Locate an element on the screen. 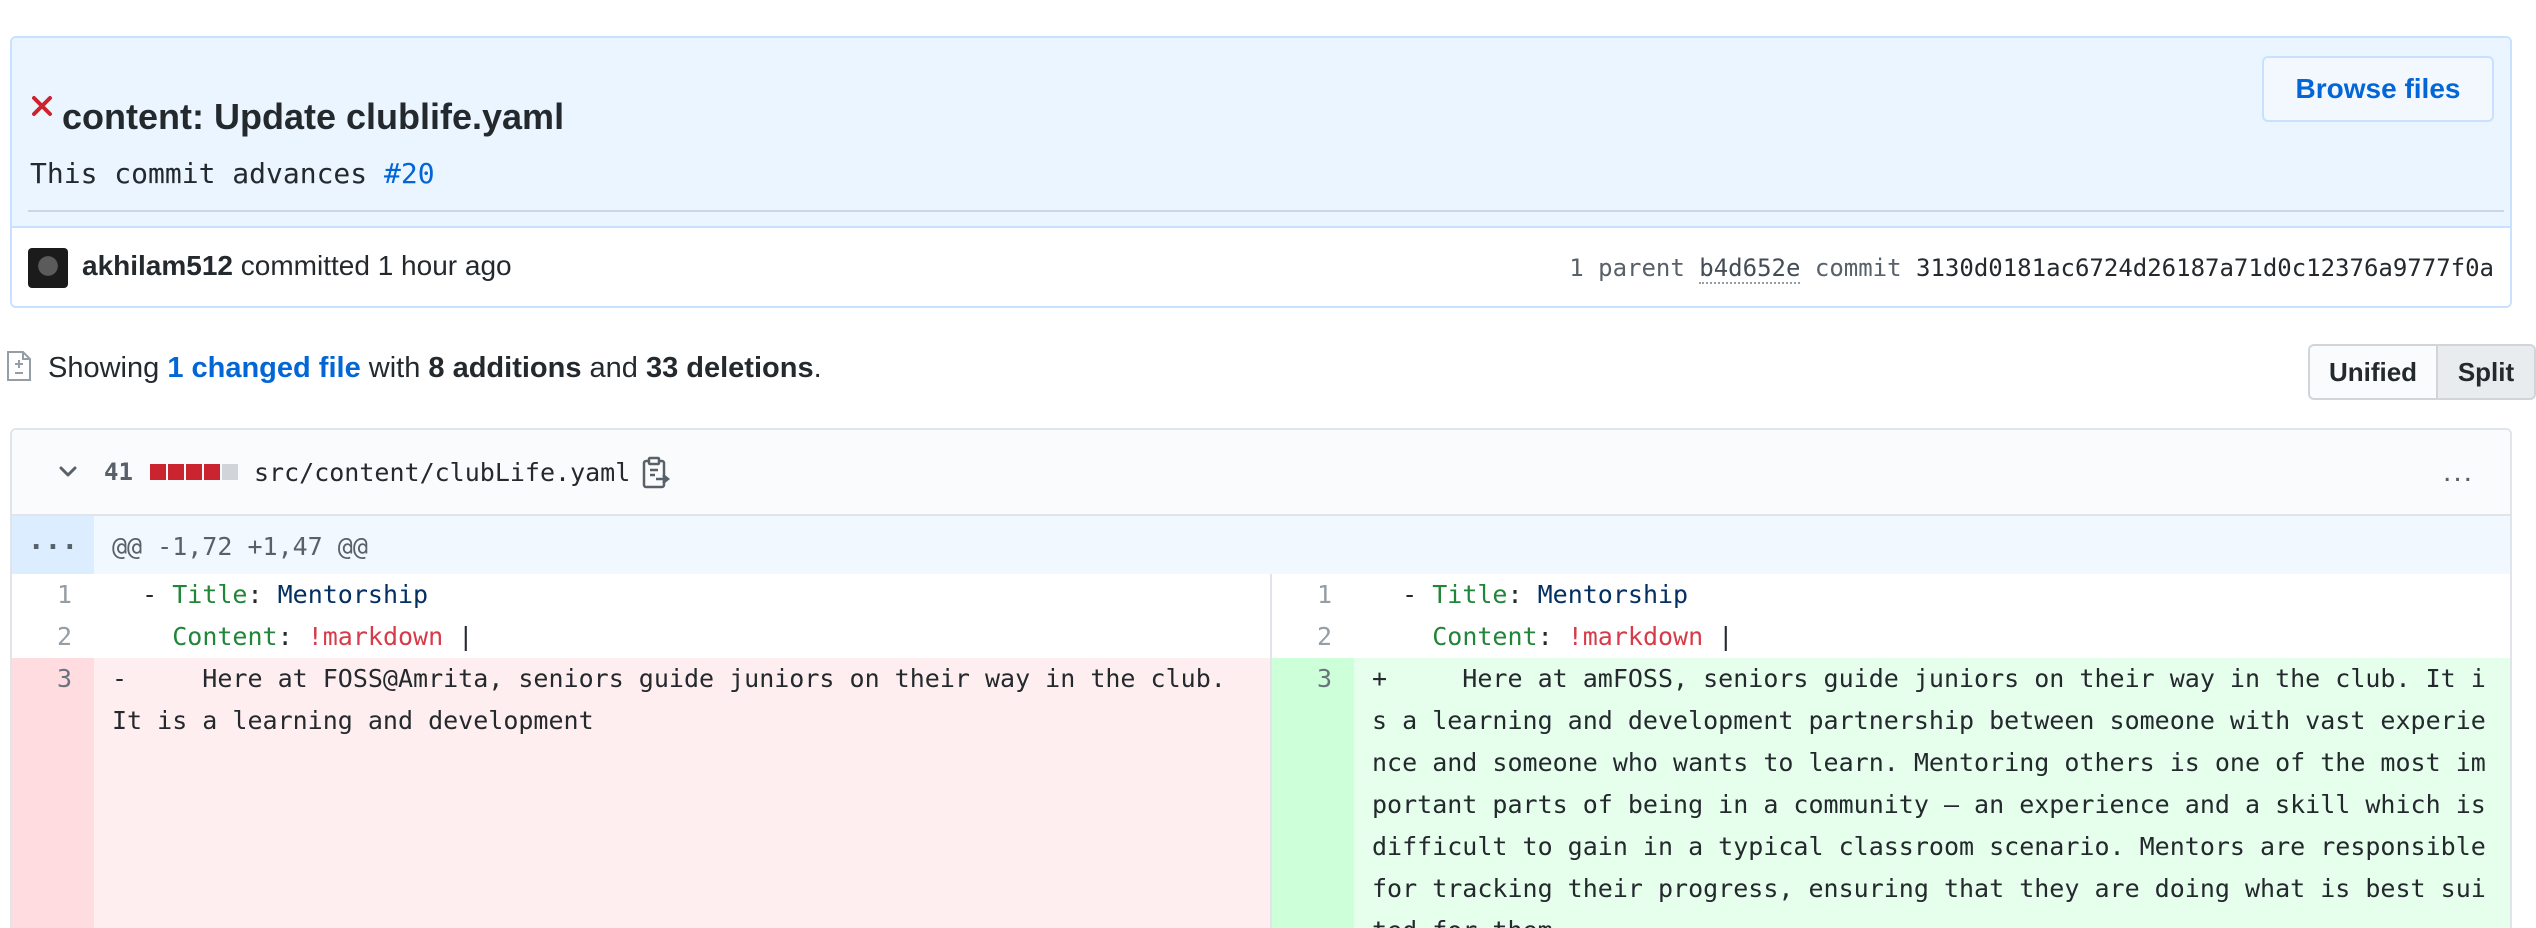 The image size is (2536, 928). diff-view-toggle: Unified Split is located at coordinates (2422, 372).